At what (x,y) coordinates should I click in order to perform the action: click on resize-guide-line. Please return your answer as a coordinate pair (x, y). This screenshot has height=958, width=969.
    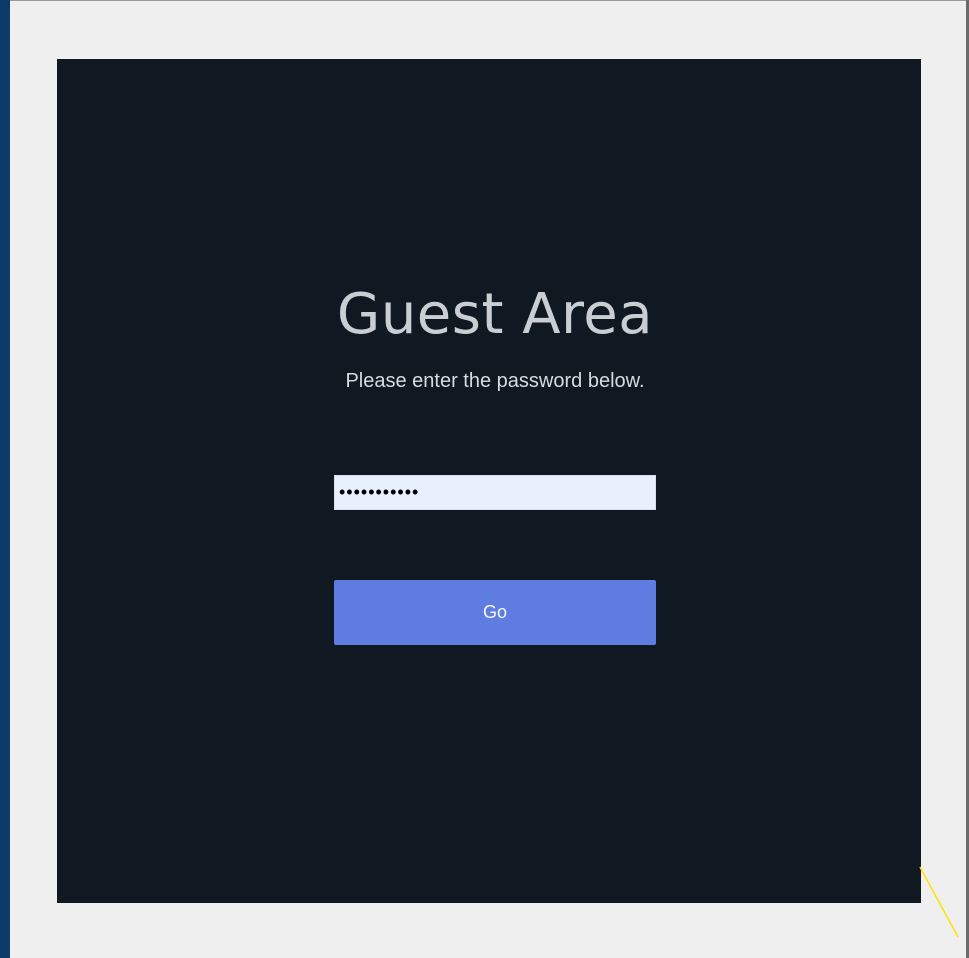
    Looking at the image, I should click on (939, 902).